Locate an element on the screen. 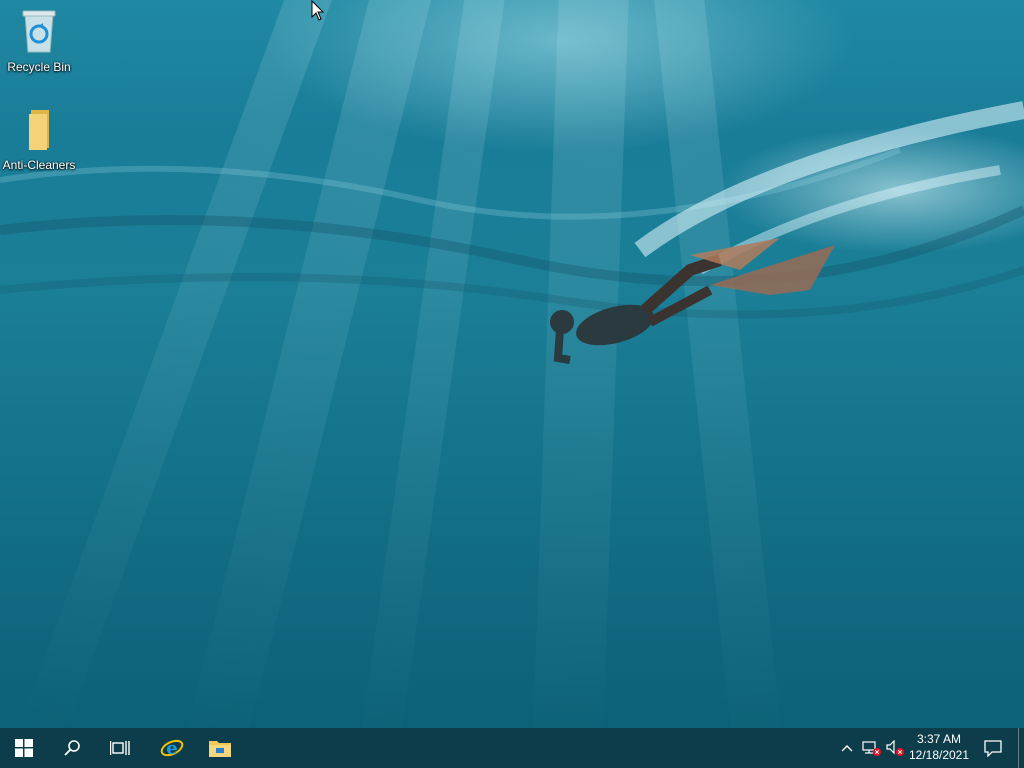 Image resolution: width=1024 pixels, height=768 pixels. desktop-icon-label: Recycle Bin is located at coordinates (39, 67).